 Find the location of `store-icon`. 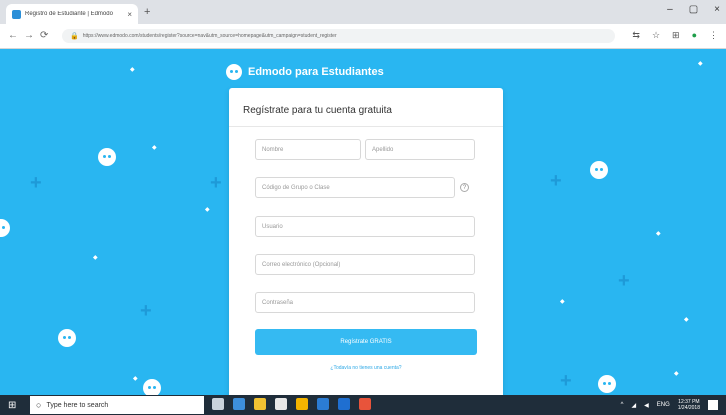

store-icon is located at coordinates (281, 404).